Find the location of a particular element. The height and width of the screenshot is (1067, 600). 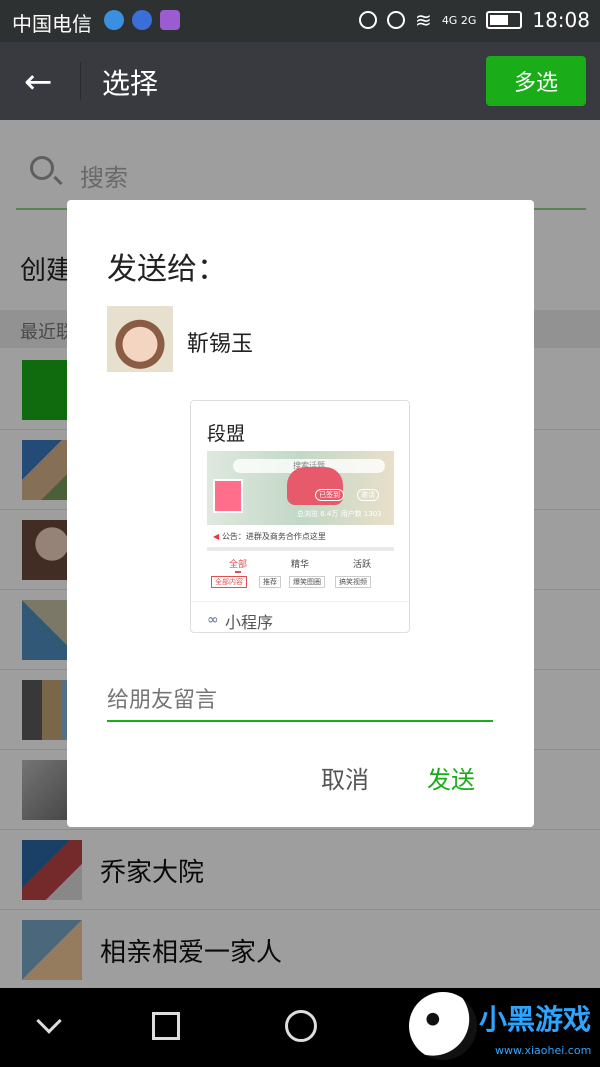

wifi-icon: ≋ is located at coordinates (423, 20).